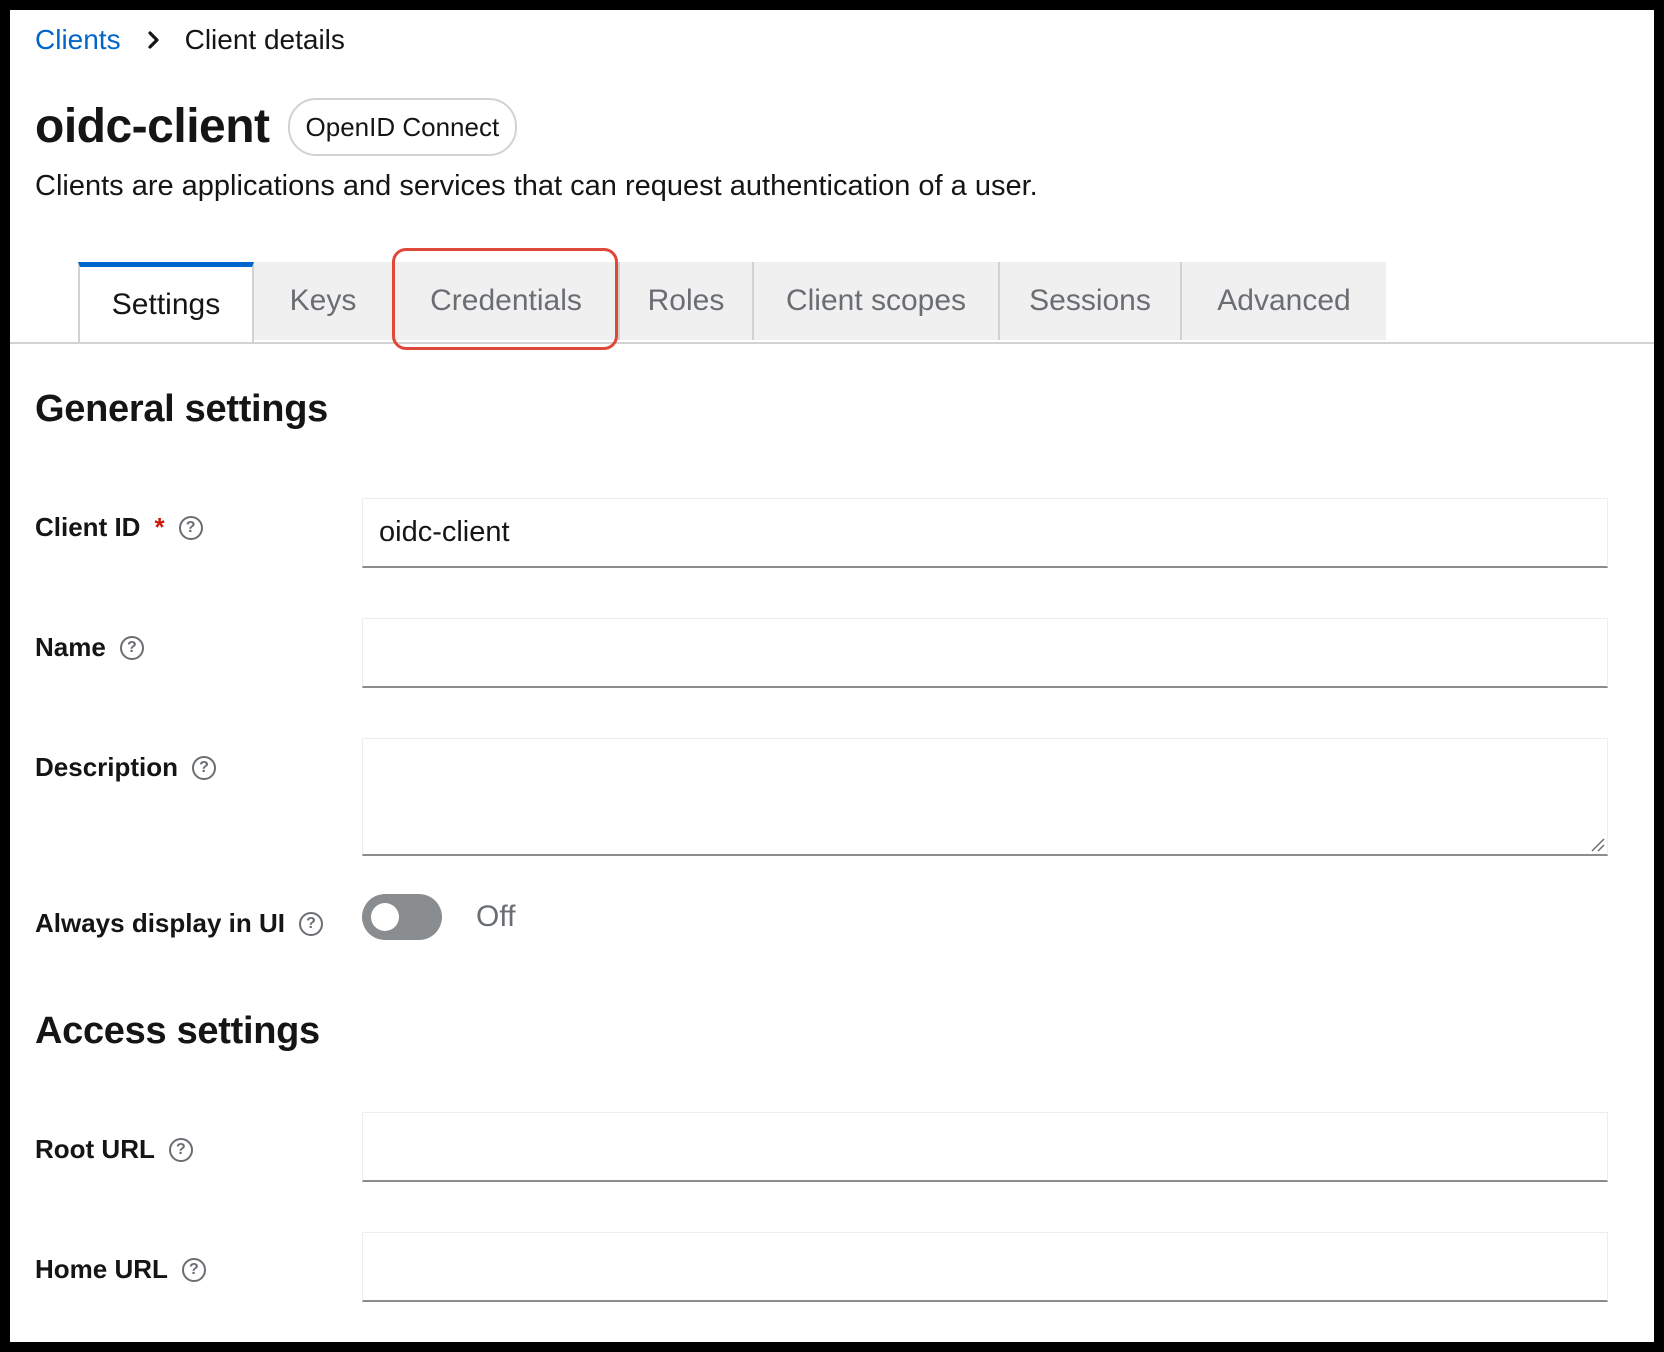 This screenshot has width=1664, height=1352. What do you see at coordinates (1597, 844) in the screenshot?
I see `resize-grip-icon` at bounding box center [1597, 844].